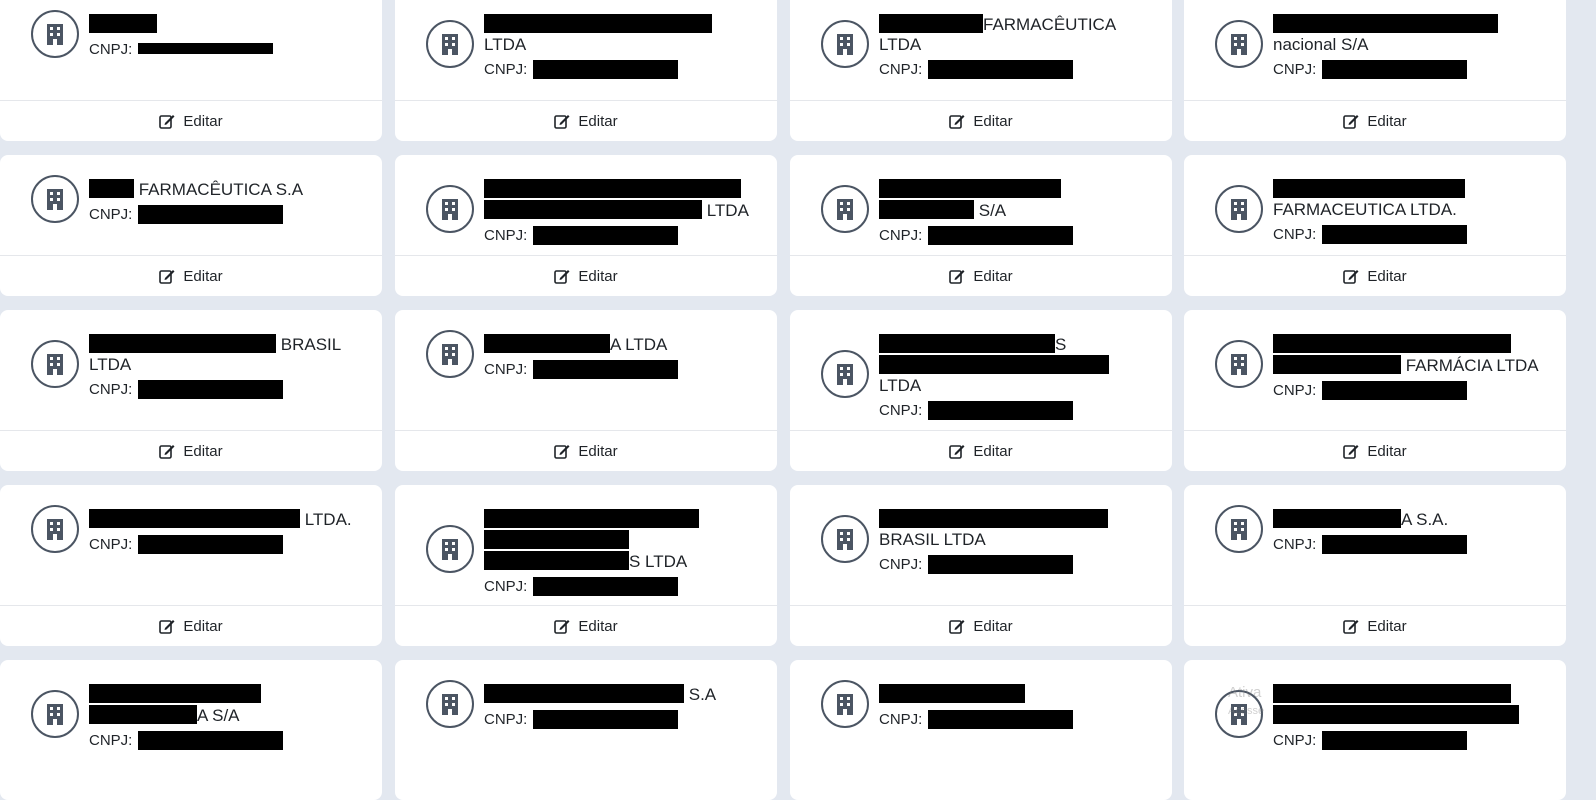  I want to click on company-card: FARMACÊUTICA S.A CNPJ: Editar, so click(191, 225).